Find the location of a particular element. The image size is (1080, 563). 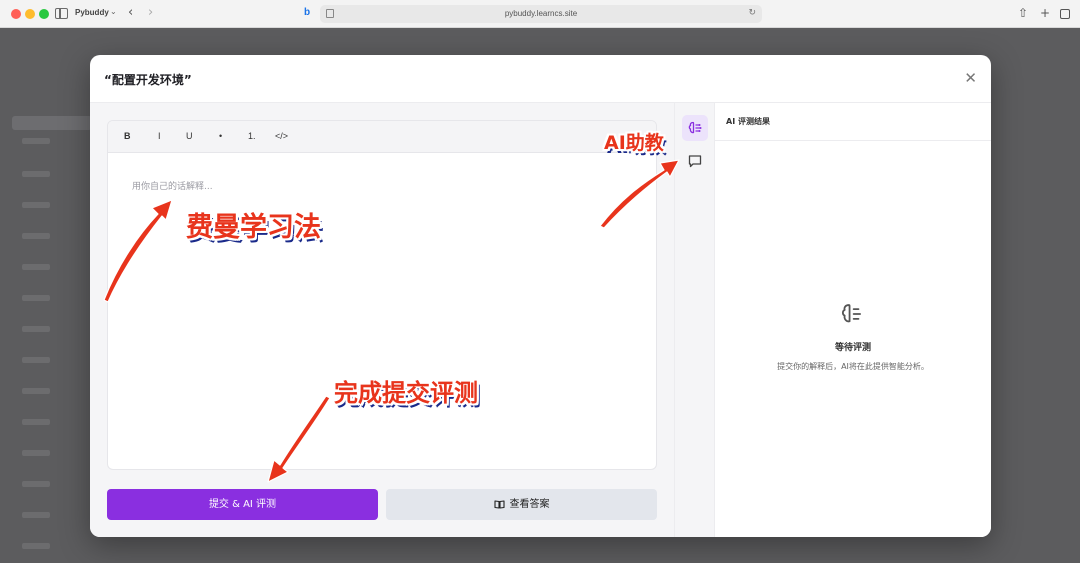

minimize-window-button is located at coordinates (30, 14).